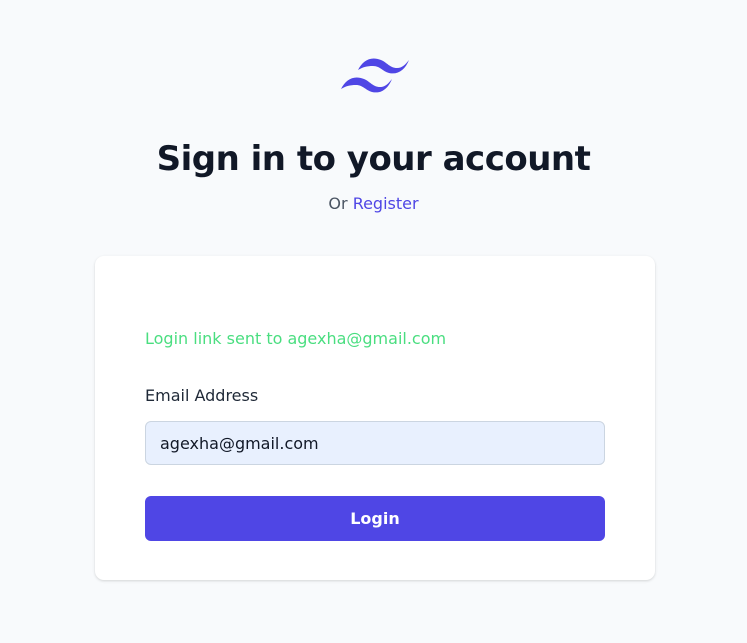  What do you see at coordinates (386, 203) in the screenshot?
I see `register-link: Register` at bounding box center [386, 203].